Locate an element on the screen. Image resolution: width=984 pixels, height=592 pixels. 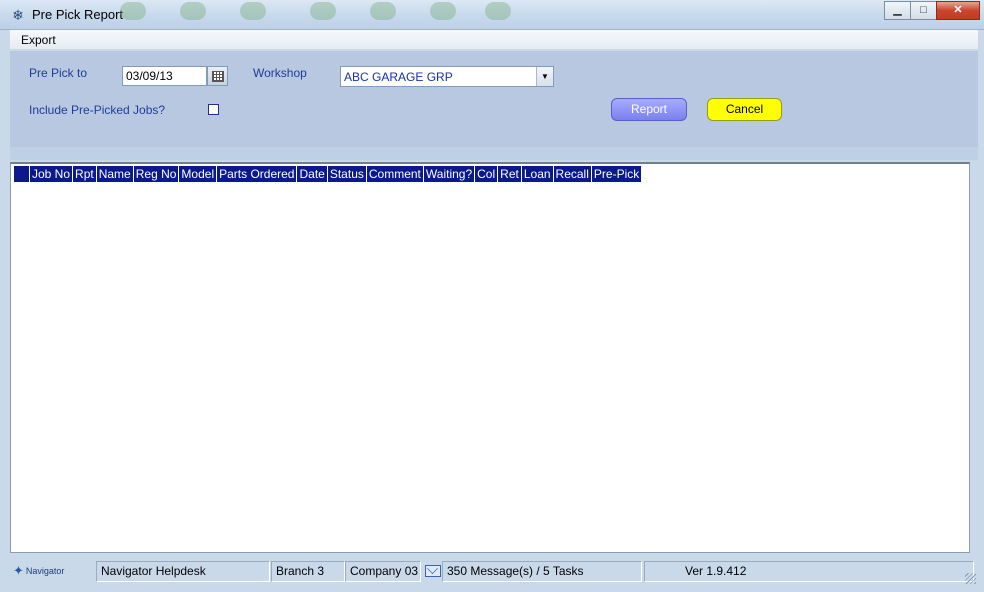
column-header-parts-ordered: Parts Ordered is located at coordinates (257, 174).